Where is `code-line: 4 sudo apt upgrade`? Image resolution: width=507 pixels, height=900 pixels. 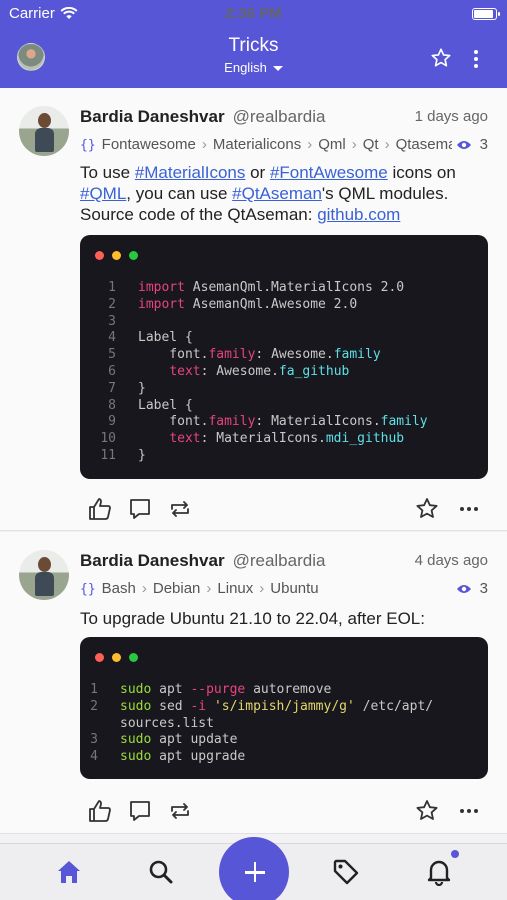
code-line: 4 sudo apt upgrade is located at coordinates (153, 756).